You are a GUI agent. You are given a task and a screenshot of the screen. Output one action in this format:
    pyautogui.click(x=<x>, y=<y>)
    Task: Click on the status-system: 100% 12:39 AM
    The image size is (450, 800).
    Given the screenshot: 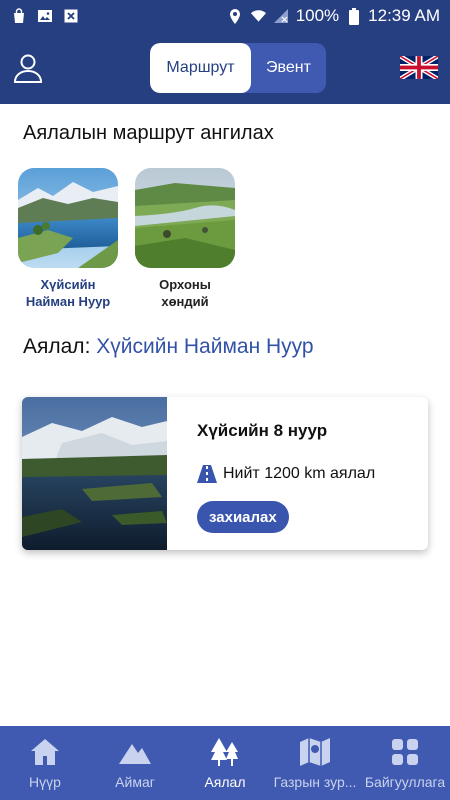 What is the action you would take?
    pyautogui.click(x=333, y=16)
    